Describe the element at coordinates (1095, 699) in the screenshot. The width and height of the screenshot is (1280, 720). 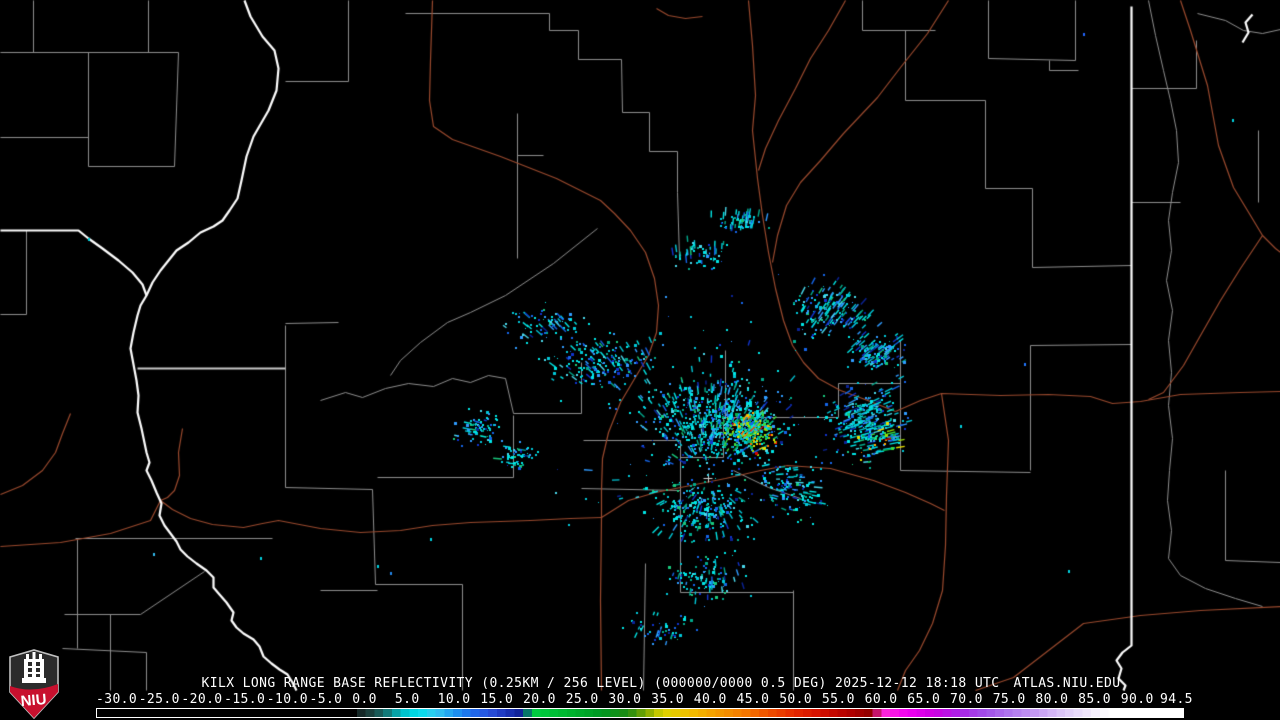
I see `colorbar-tick-label: 85.0` at that location.